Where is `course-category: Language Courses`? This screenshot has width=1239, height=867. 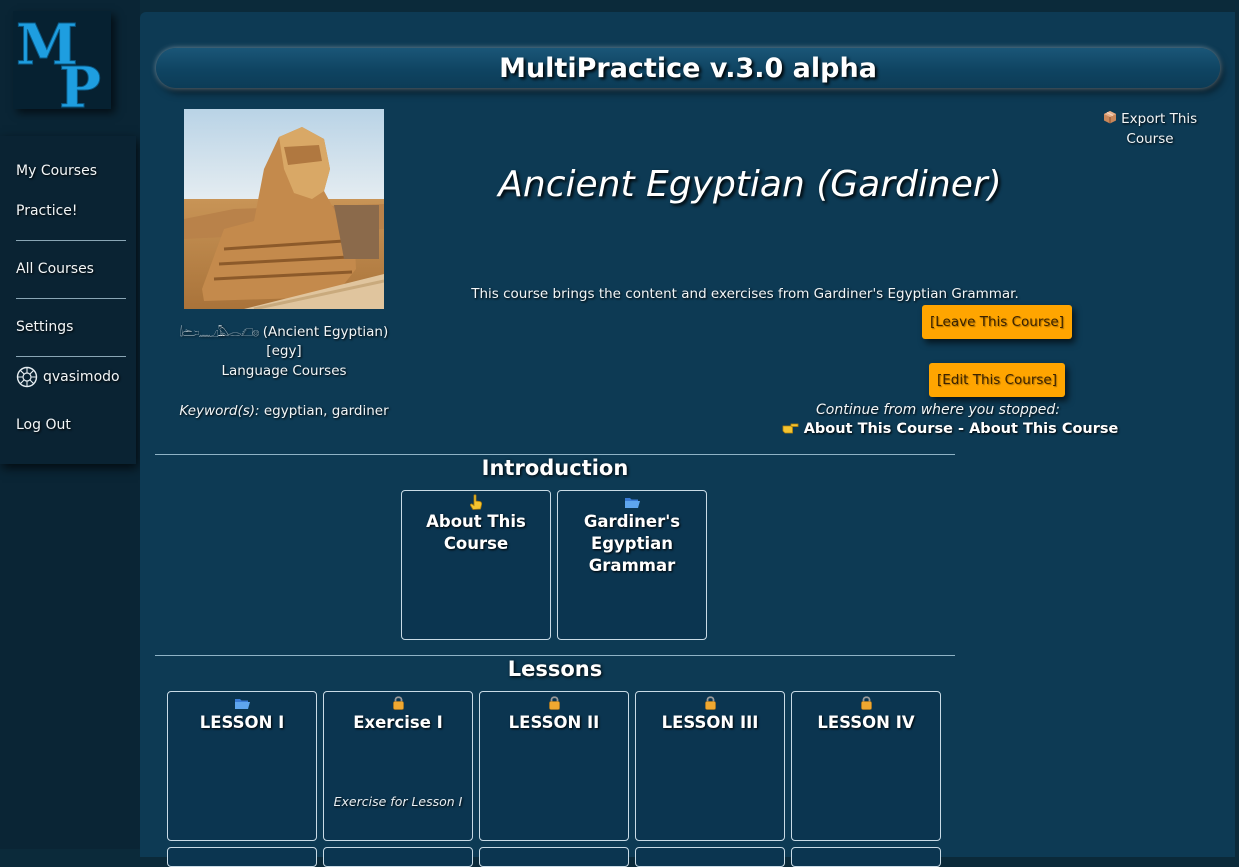
course-category: Language Courses is located at coordinates (284, 371).